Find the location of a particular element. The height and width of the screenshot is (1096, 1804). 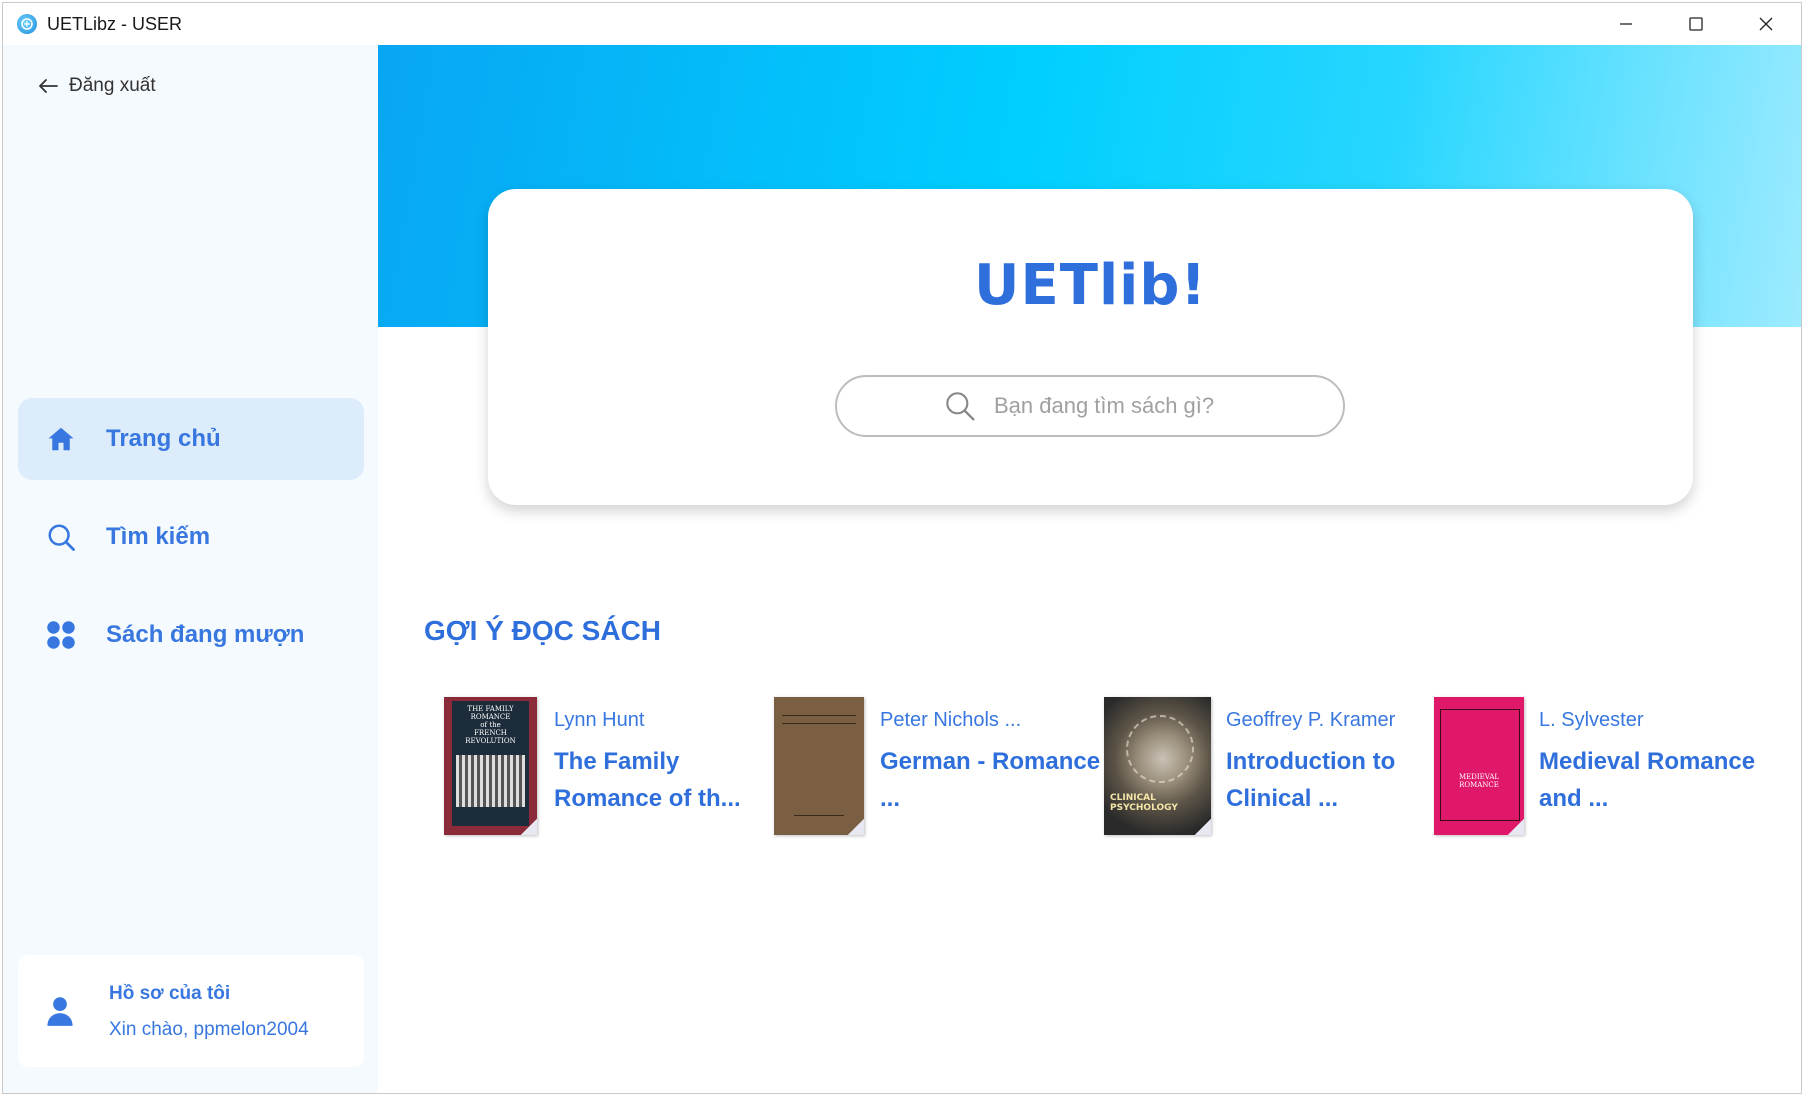

book-cover: THE FAMILY ROMANCE of the FRENCH REVOLUTION is located at coordinates (490, 766).